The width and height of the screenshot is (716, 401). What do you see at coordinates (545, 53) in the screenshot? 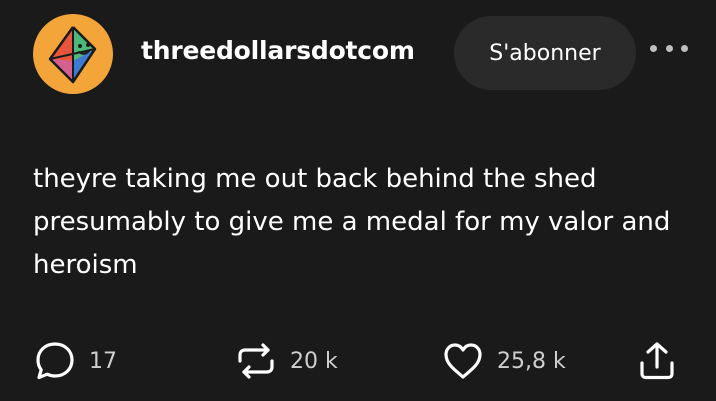
I see `follow-button: S'abonner` at bounding box center [545, 53].